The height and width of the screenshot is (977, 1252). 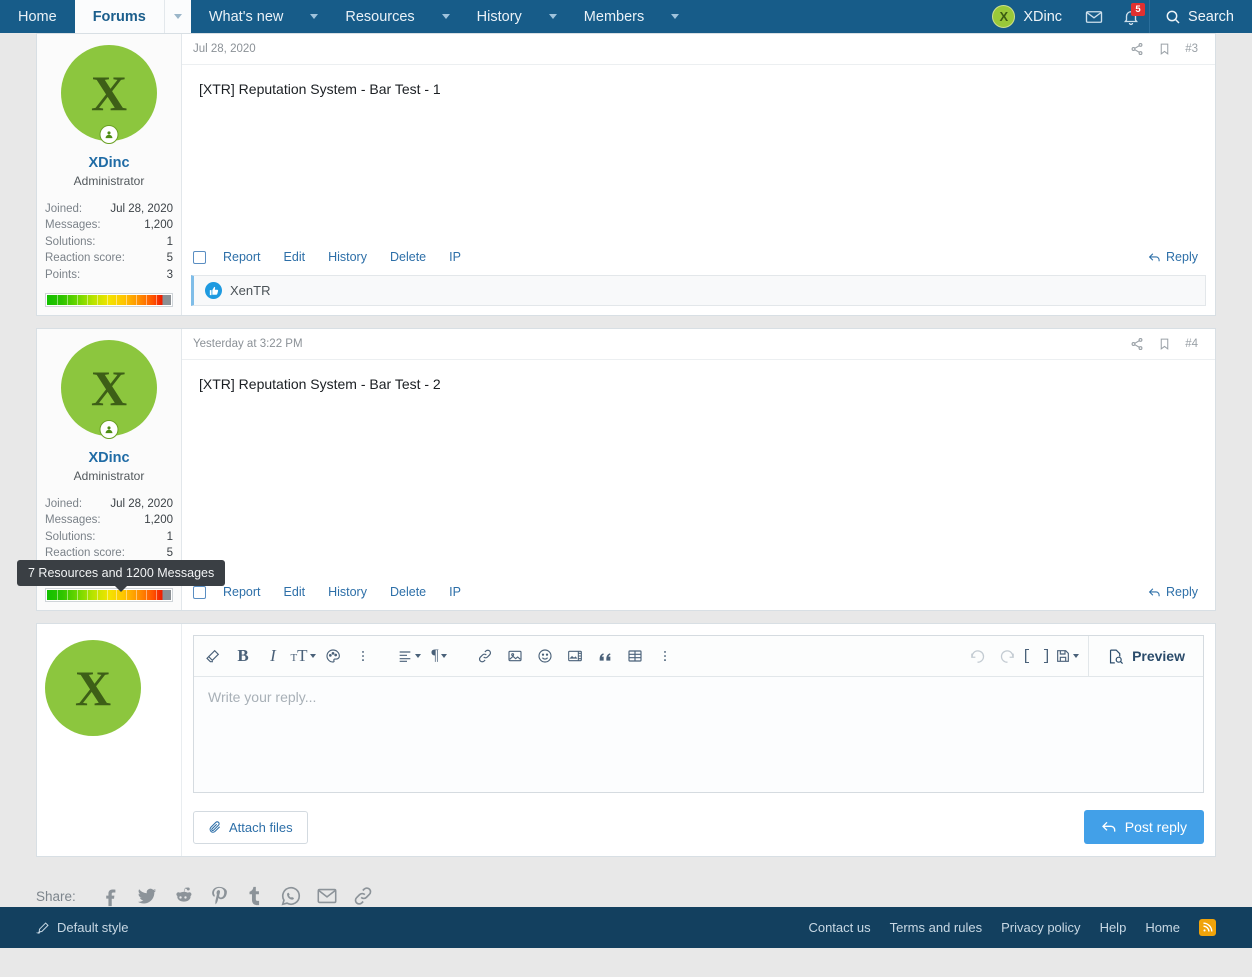 I want to click on image-icon, so click(x=515, y=656).